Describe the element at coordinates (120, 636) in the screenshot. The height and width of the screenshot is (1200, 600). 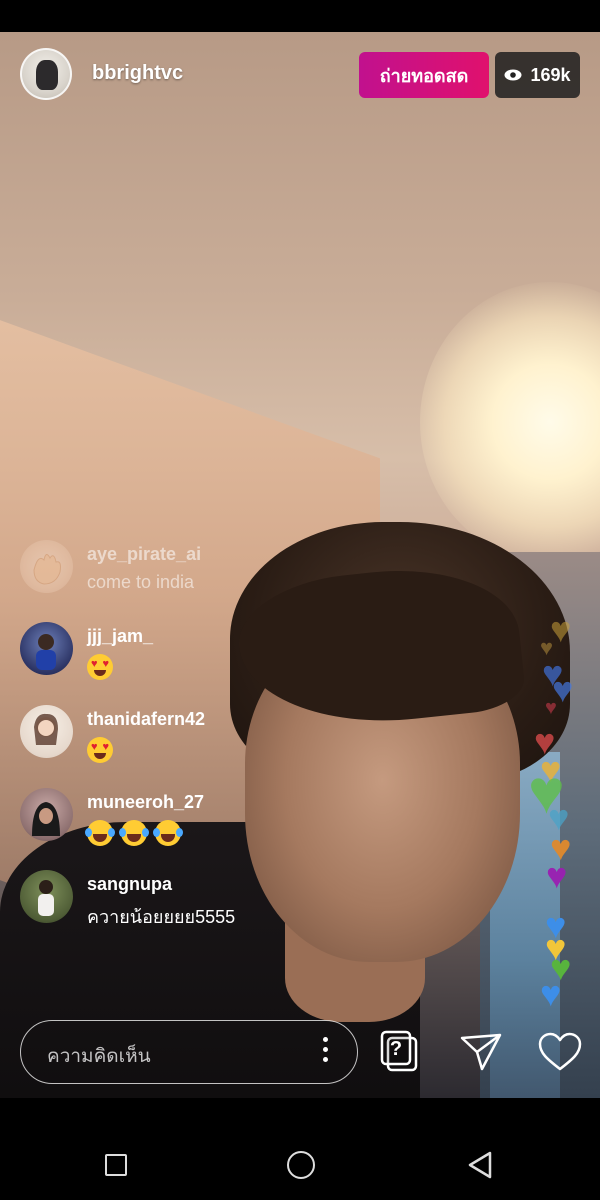
I see `commenter-username: jjj_jam_` at that location.